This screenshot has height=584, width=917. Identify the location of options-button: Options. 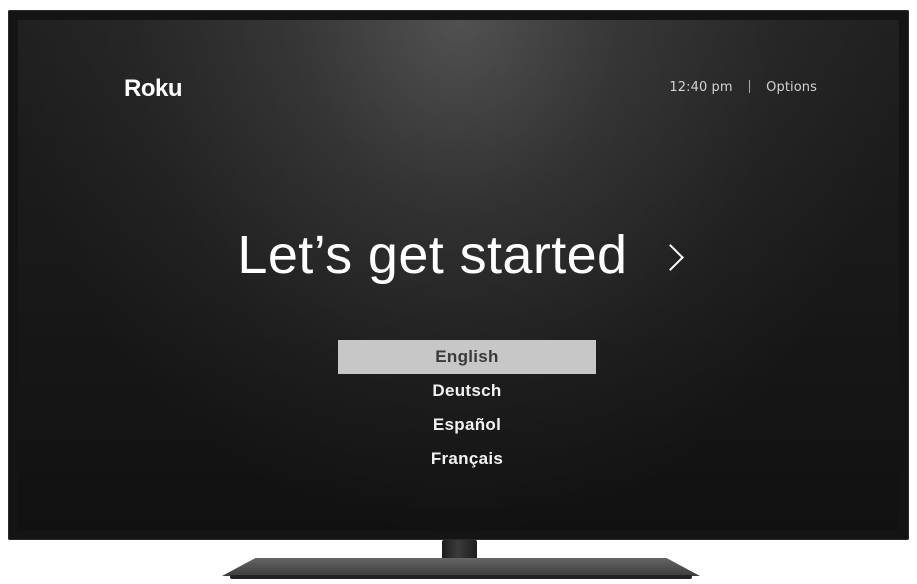
(791, 87).